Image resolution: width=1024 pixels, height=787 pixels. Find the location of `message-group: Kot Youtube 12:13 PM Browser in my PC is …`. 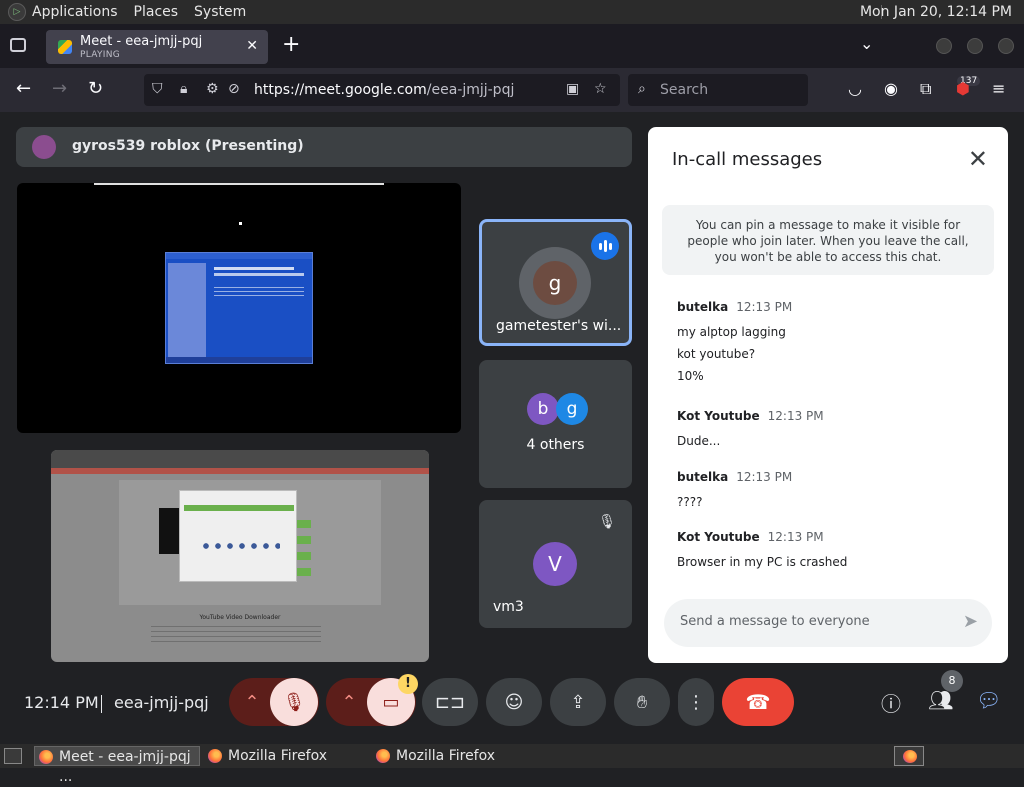

message-group: Kot Youtube 12:13 PM Browser in my PC is … is located at coordinates (762, 547).